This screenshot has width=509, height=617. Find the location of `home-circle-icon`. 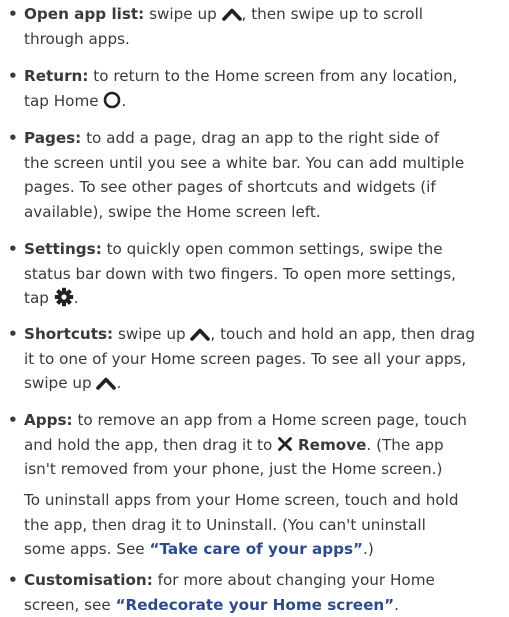

home-circle-icon is located at coordinates (112, 99).